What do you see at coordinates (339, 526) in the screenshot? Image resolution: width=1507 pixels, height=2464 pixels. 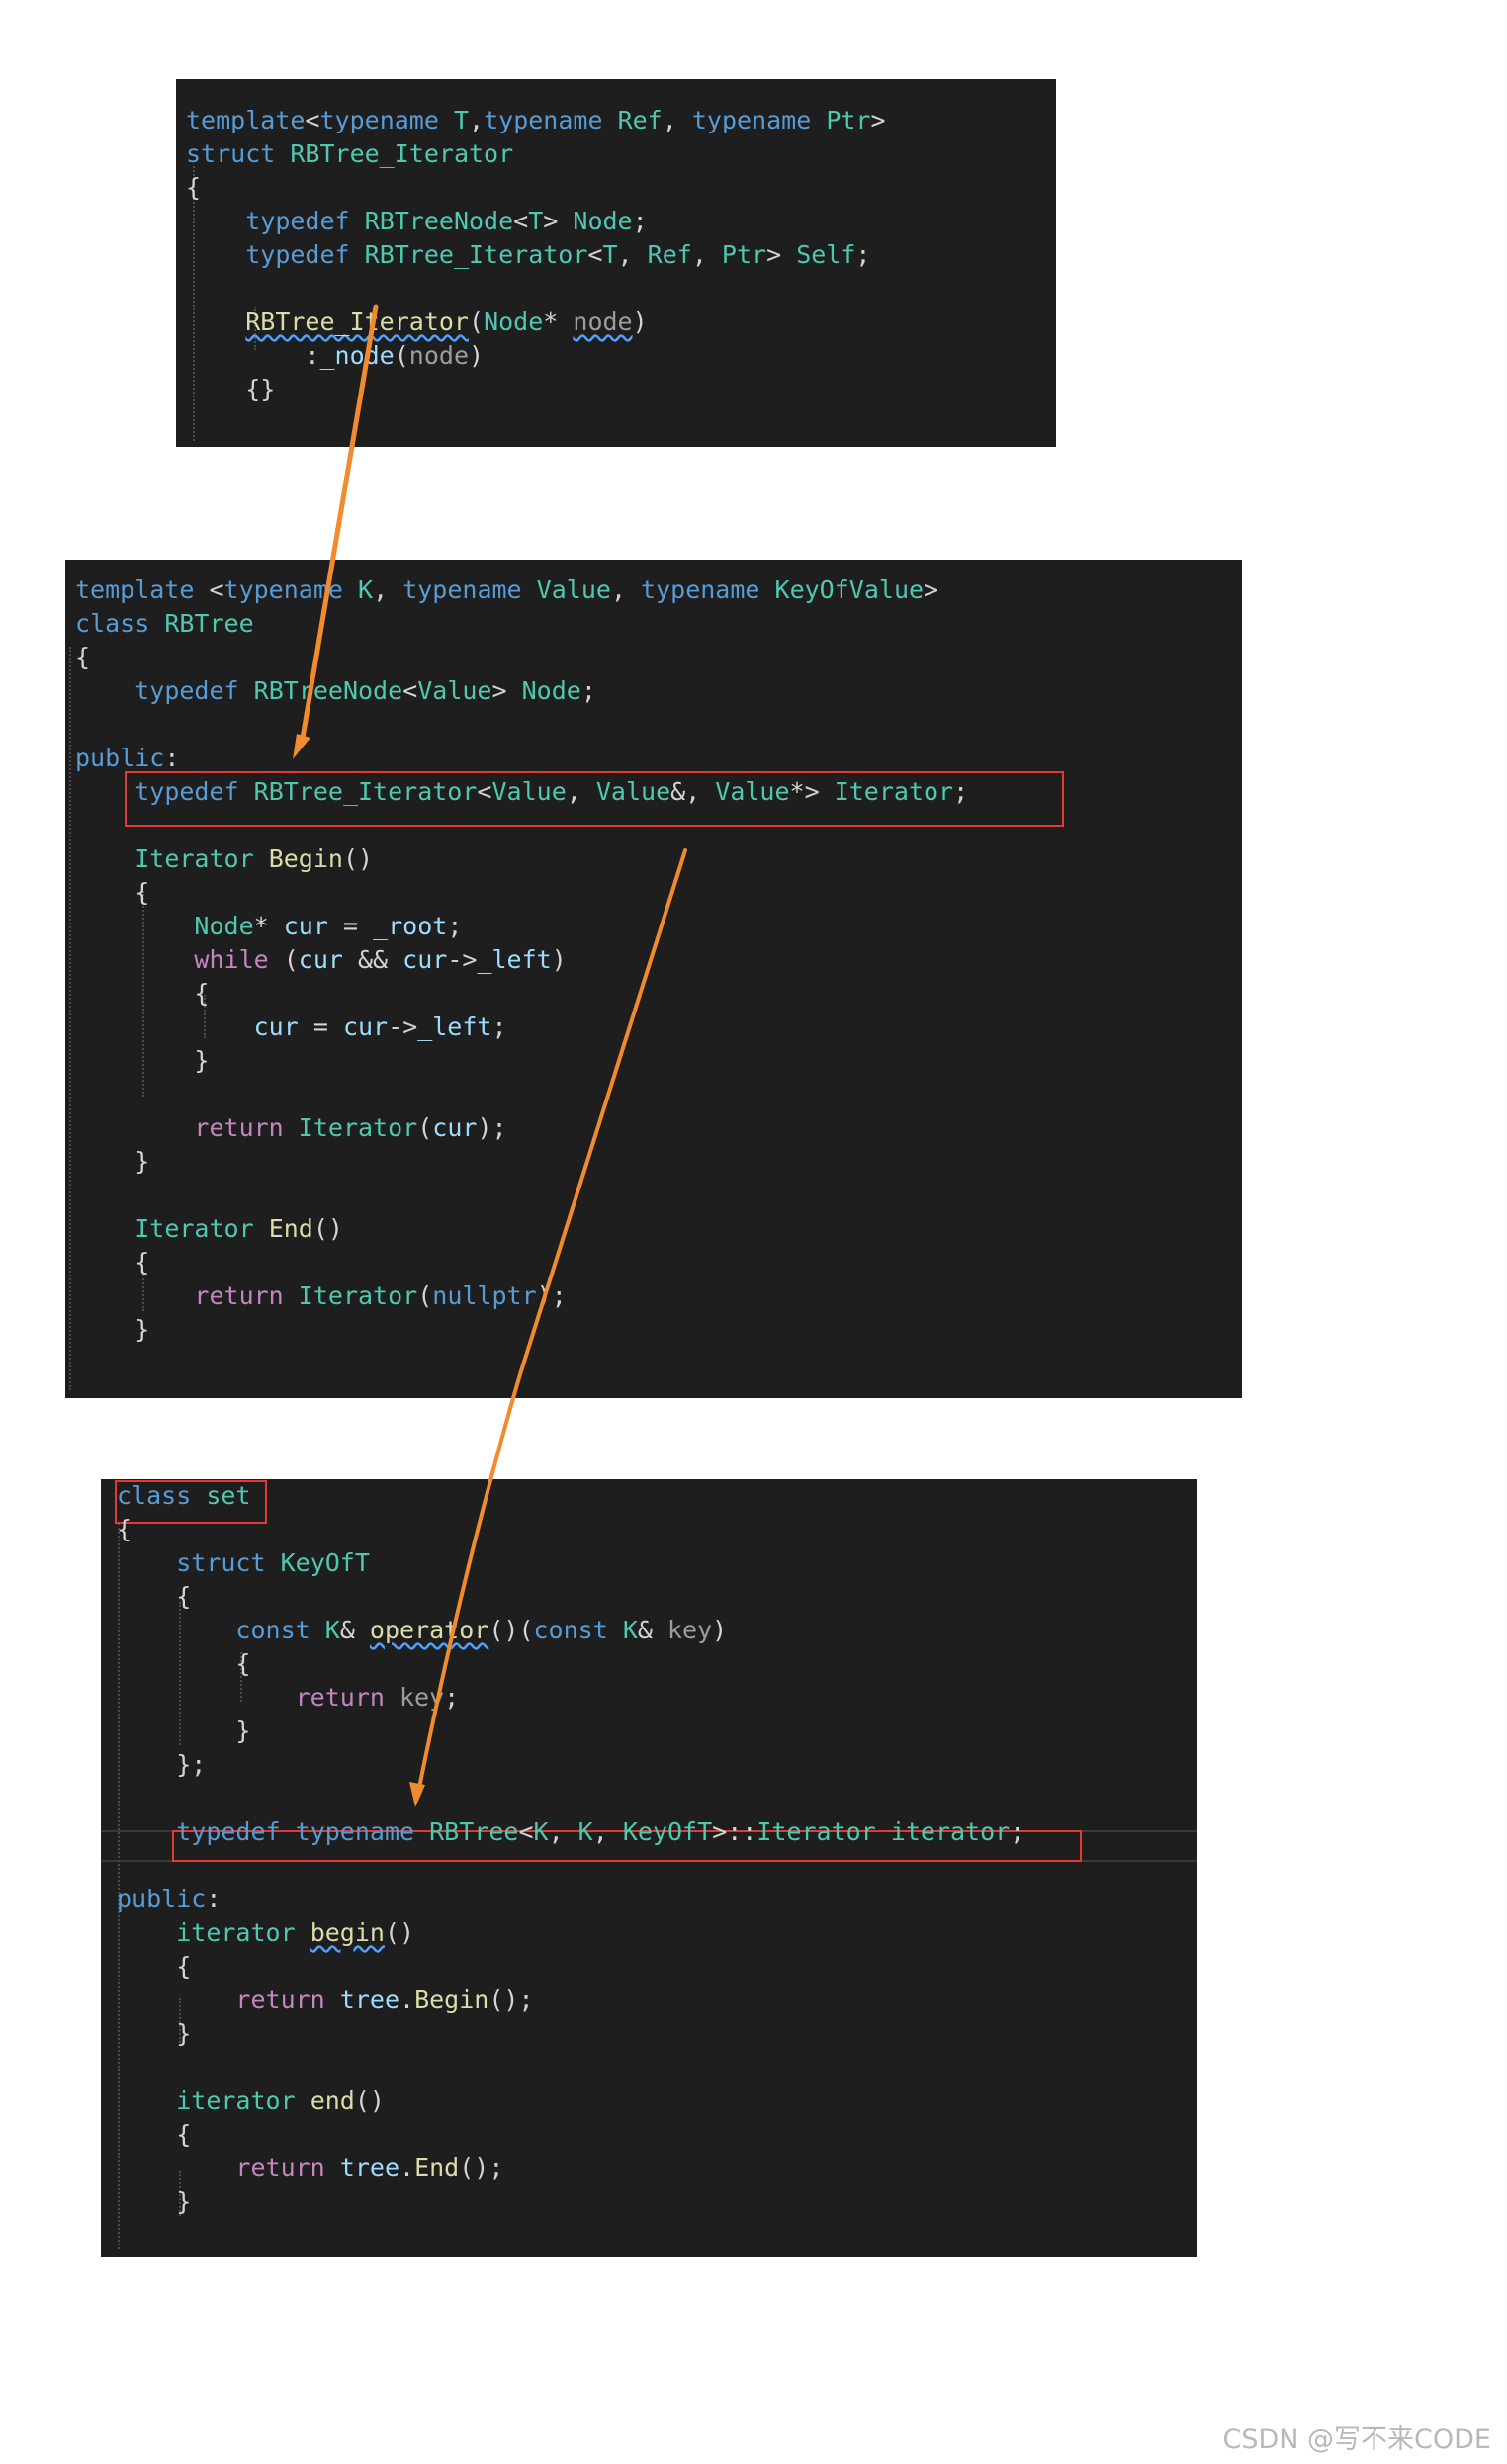 I see `arrow-iterator-to-rbtree` at bounding box center [339, 526].